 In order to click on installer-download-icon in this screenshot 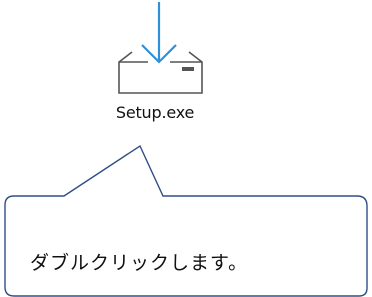, I will do `click(160, 48)`.